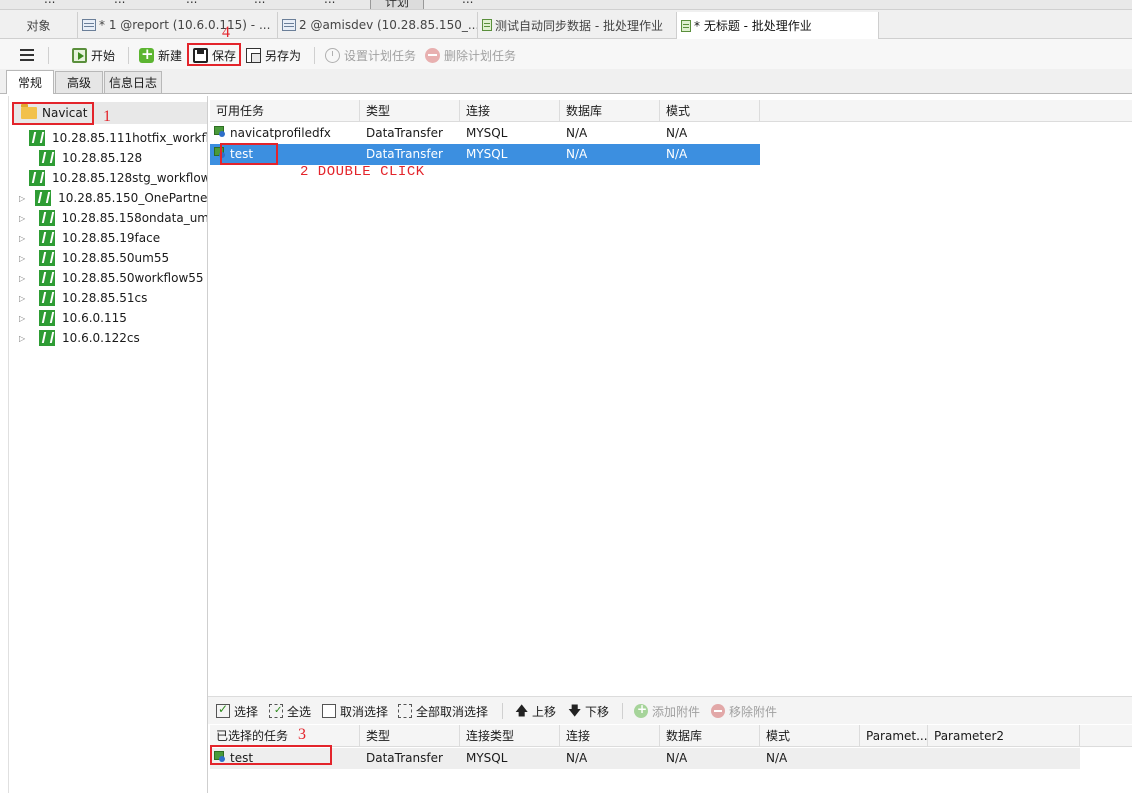 The width and height of the screenshot is (1132, 793). Describe the element at coordinates (220, 153) in the screenshot. I see `data-transfer-icon` at that location.